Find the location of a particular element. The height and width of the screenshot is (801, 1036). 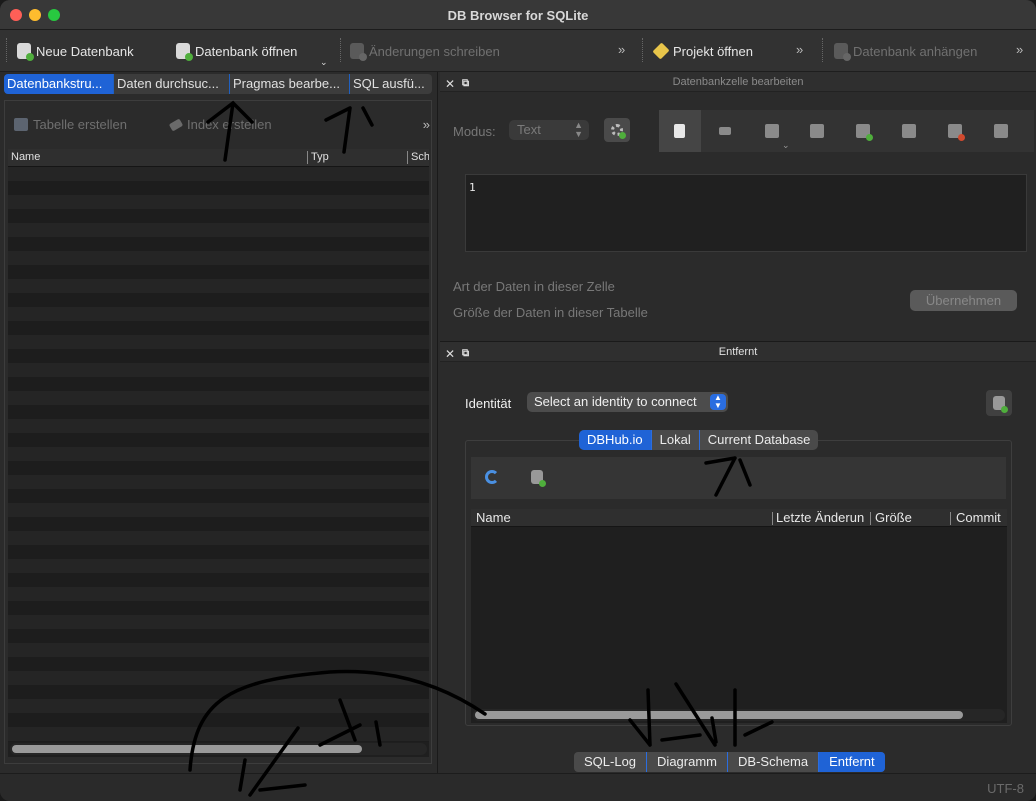

structure-toolbar-overflow-icon: » is located at coordinates (426, 124).